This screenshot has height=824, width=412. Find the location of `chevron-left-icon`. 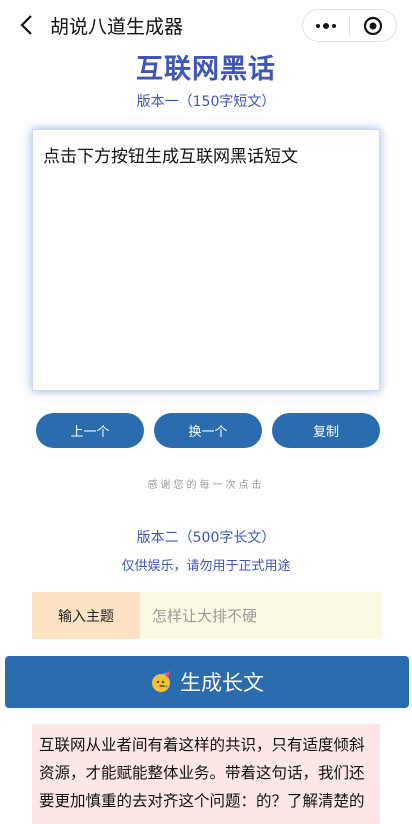

chevron-left-icon is located at coordinates (27, 25).